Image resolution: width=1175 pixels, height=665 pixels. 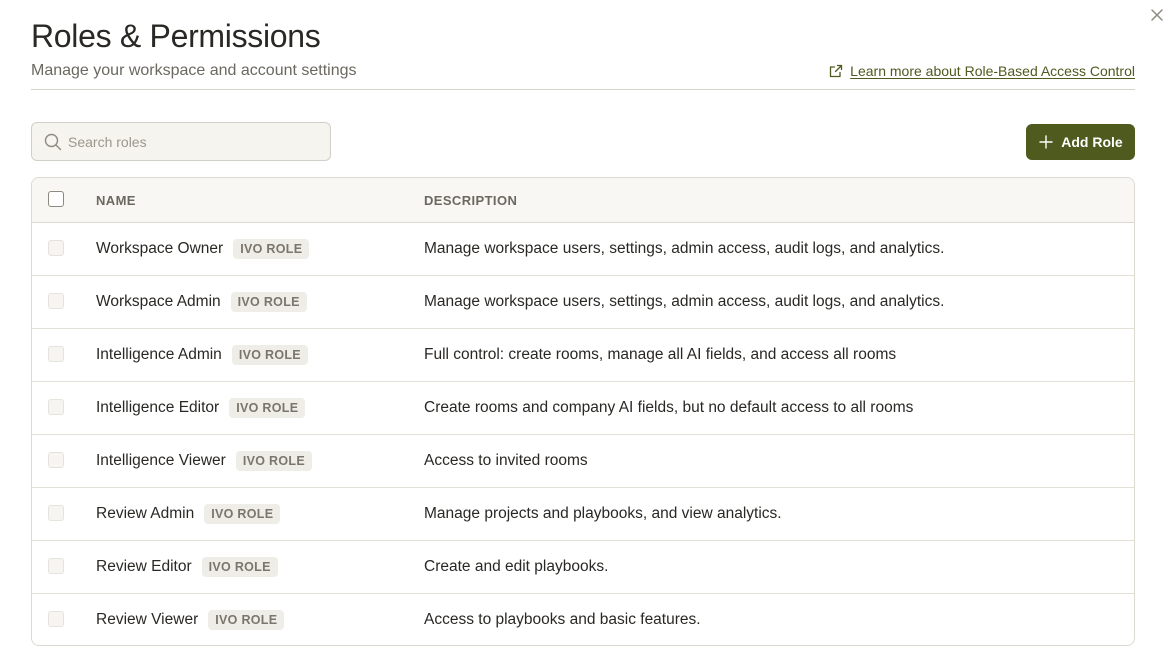 What do you see at coordinates (116, 200) in the screenshot?
I see `column-header-name: NAME` at bounding box center [116, 200].